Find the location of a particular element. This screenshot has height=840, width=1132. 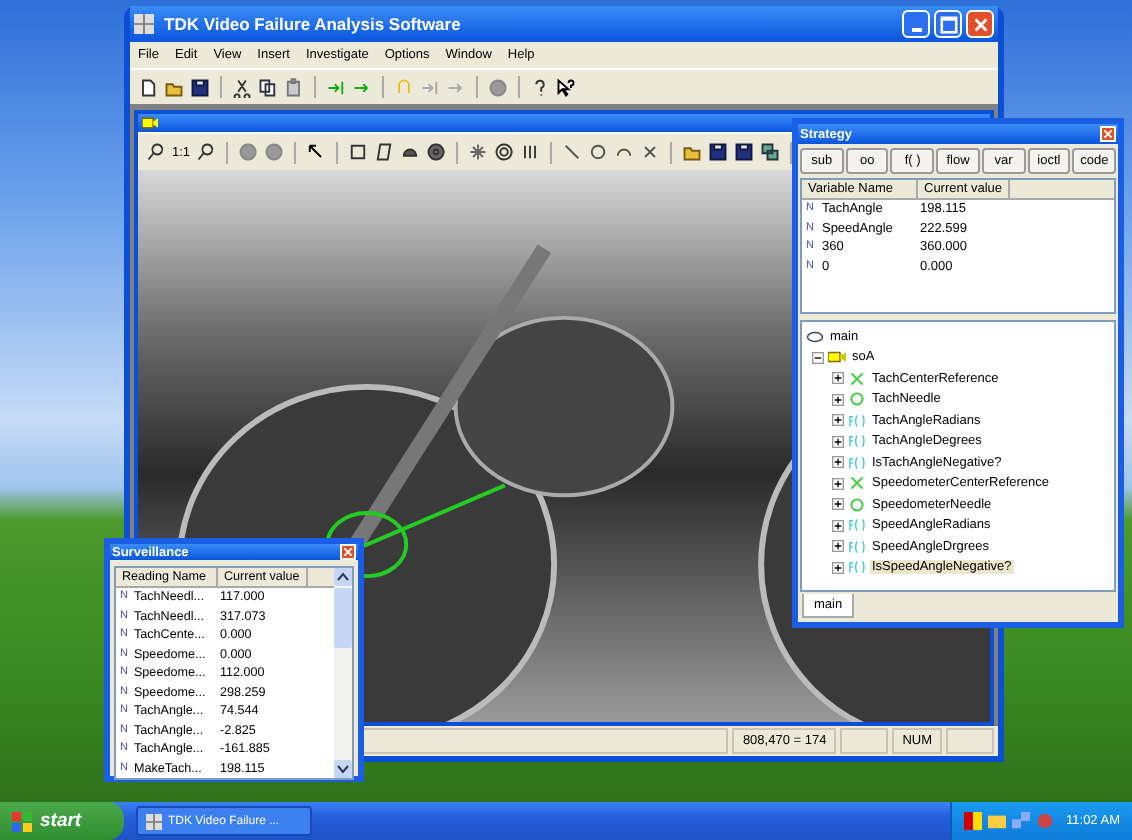

scissors-icon is located at coordinates (242, 87).